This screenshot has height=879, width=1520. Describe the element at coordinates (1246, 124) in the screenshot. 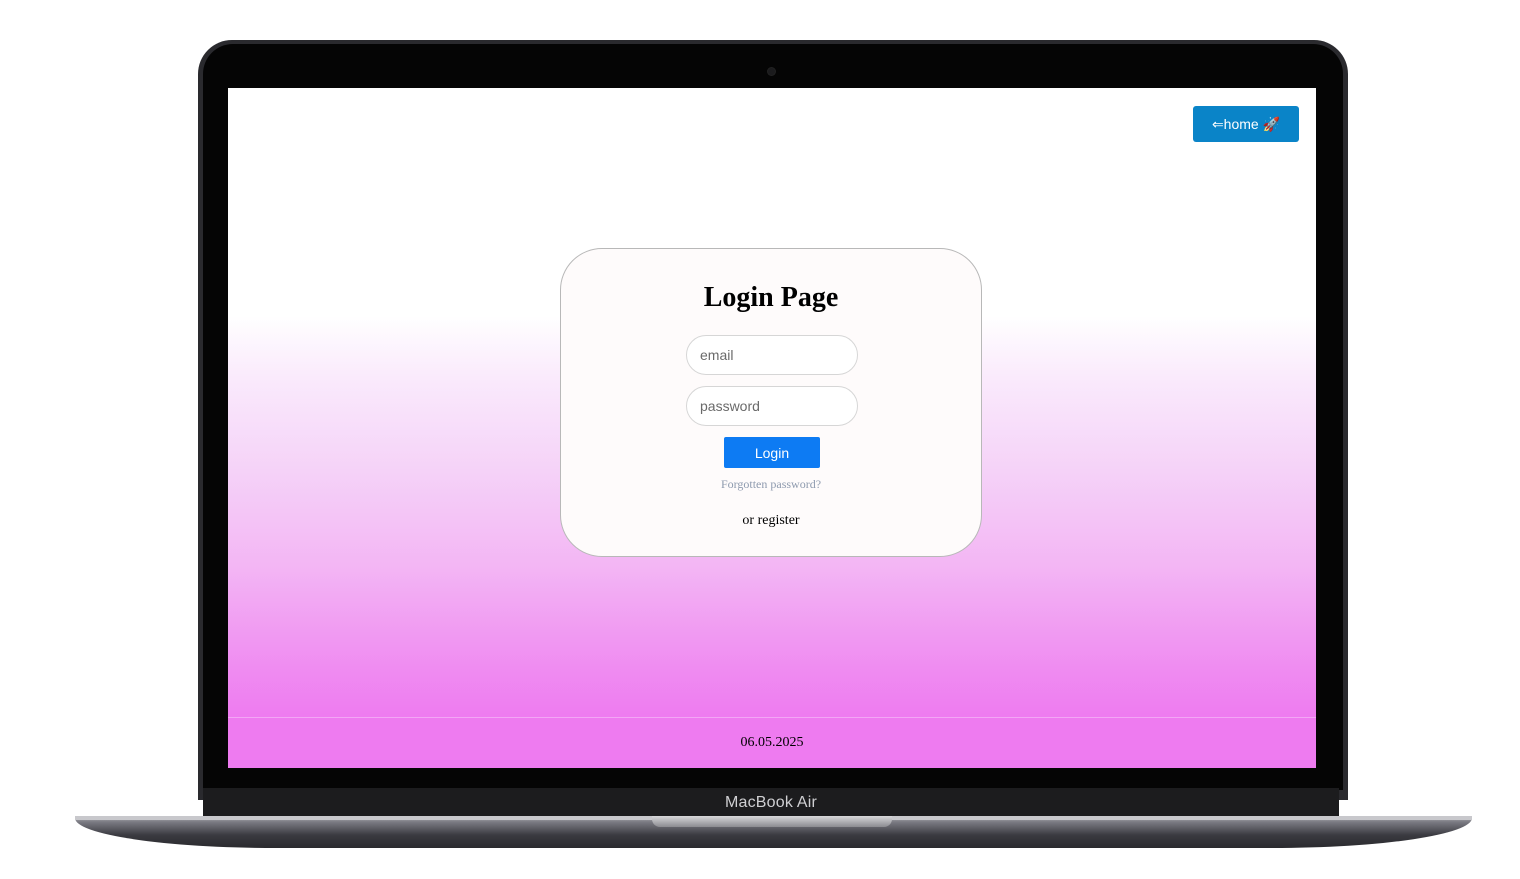

I see `home-button: ⇐home 🚀` at that location.